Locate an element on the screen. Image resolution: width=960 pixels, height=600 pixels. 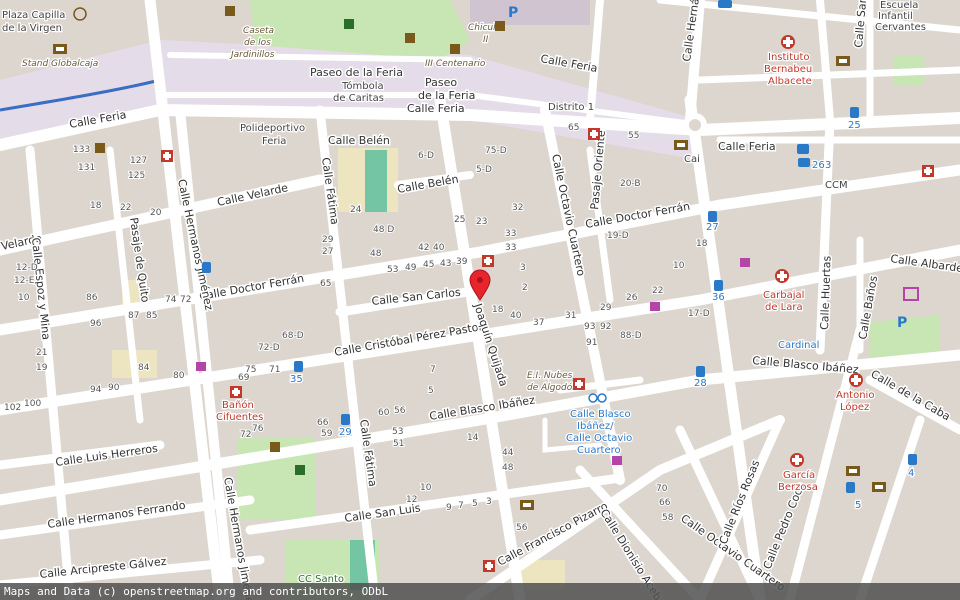
house-number: 14 is located at coordinates (473, 438).